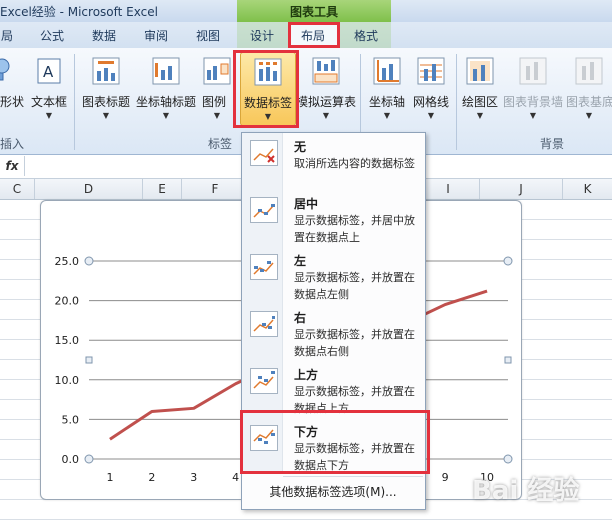 The width and height of the screenshot is (612, 528). What do you see at coordinates (105, 102) in the screenshot?
I see `chart-title-label: 图表标题` at bounding box center [105, 102].